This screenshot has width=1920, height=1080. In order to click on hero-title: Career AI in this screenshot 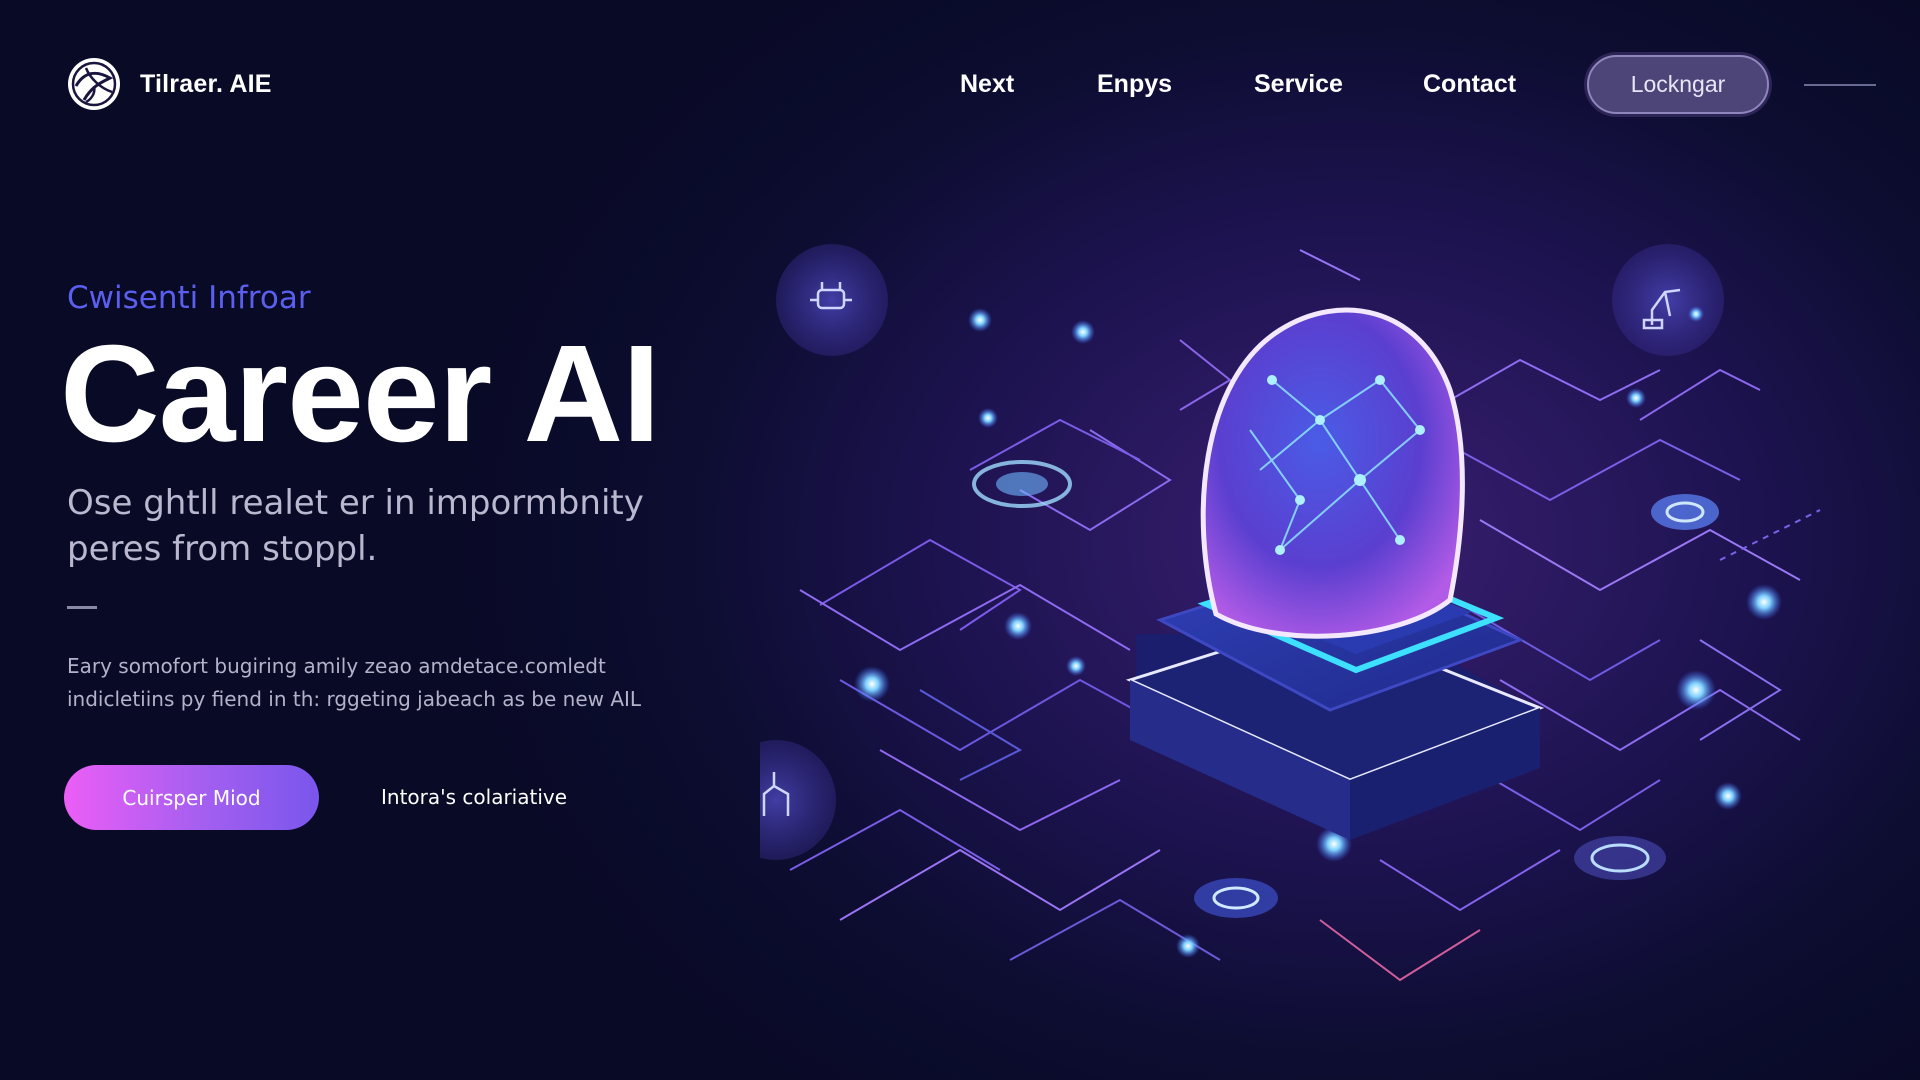, I will do `click(360, 394)`.